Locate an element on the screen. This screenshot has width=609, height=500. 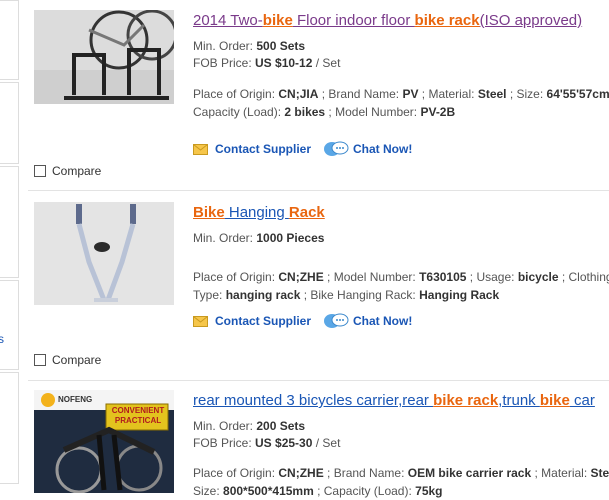
product-image: NOFENG CONVENIENT PRACTICAL is located at coordinates (104, 441).